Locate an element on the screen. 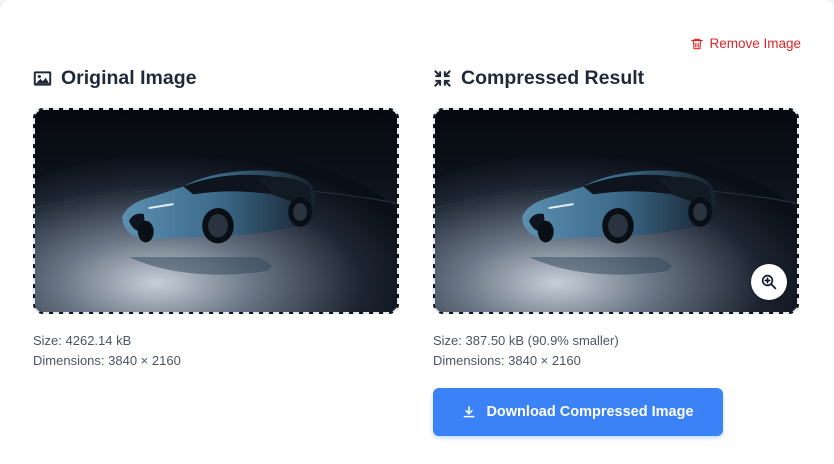 The width and height of the screenshot is (834, 464). zoom-in-icon is located at coordinates (769, 282).